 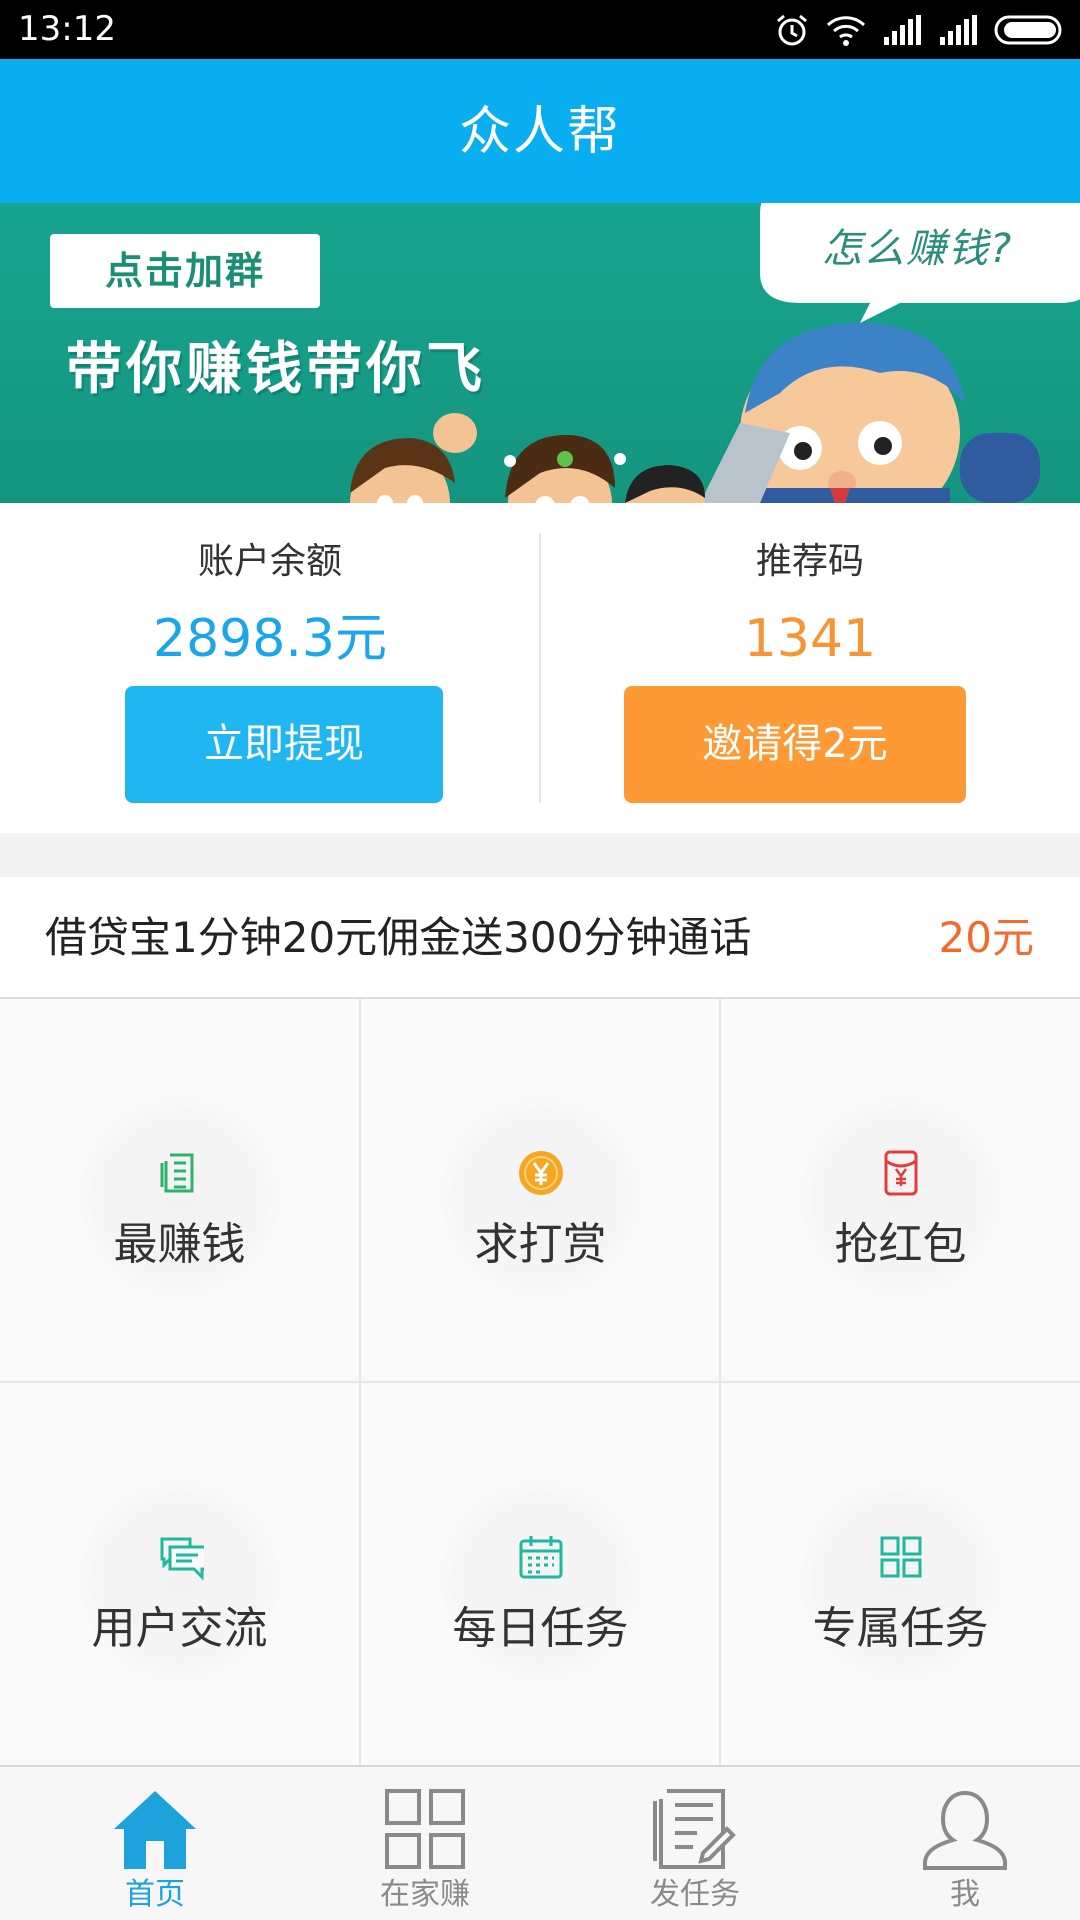 I want to click on battery-icon, so click(x=1028, y=30).